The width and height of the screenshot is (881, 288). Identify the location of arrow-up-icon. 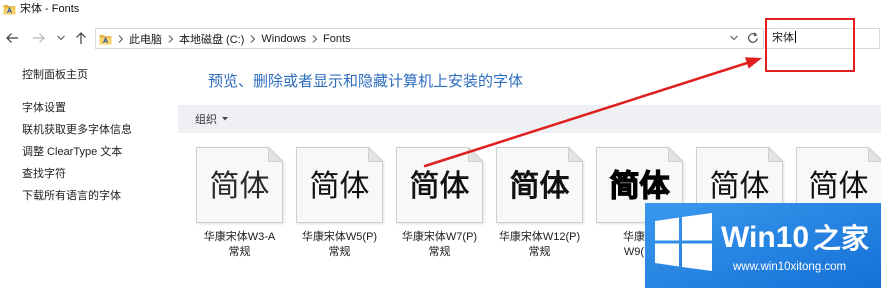
(81, 38).